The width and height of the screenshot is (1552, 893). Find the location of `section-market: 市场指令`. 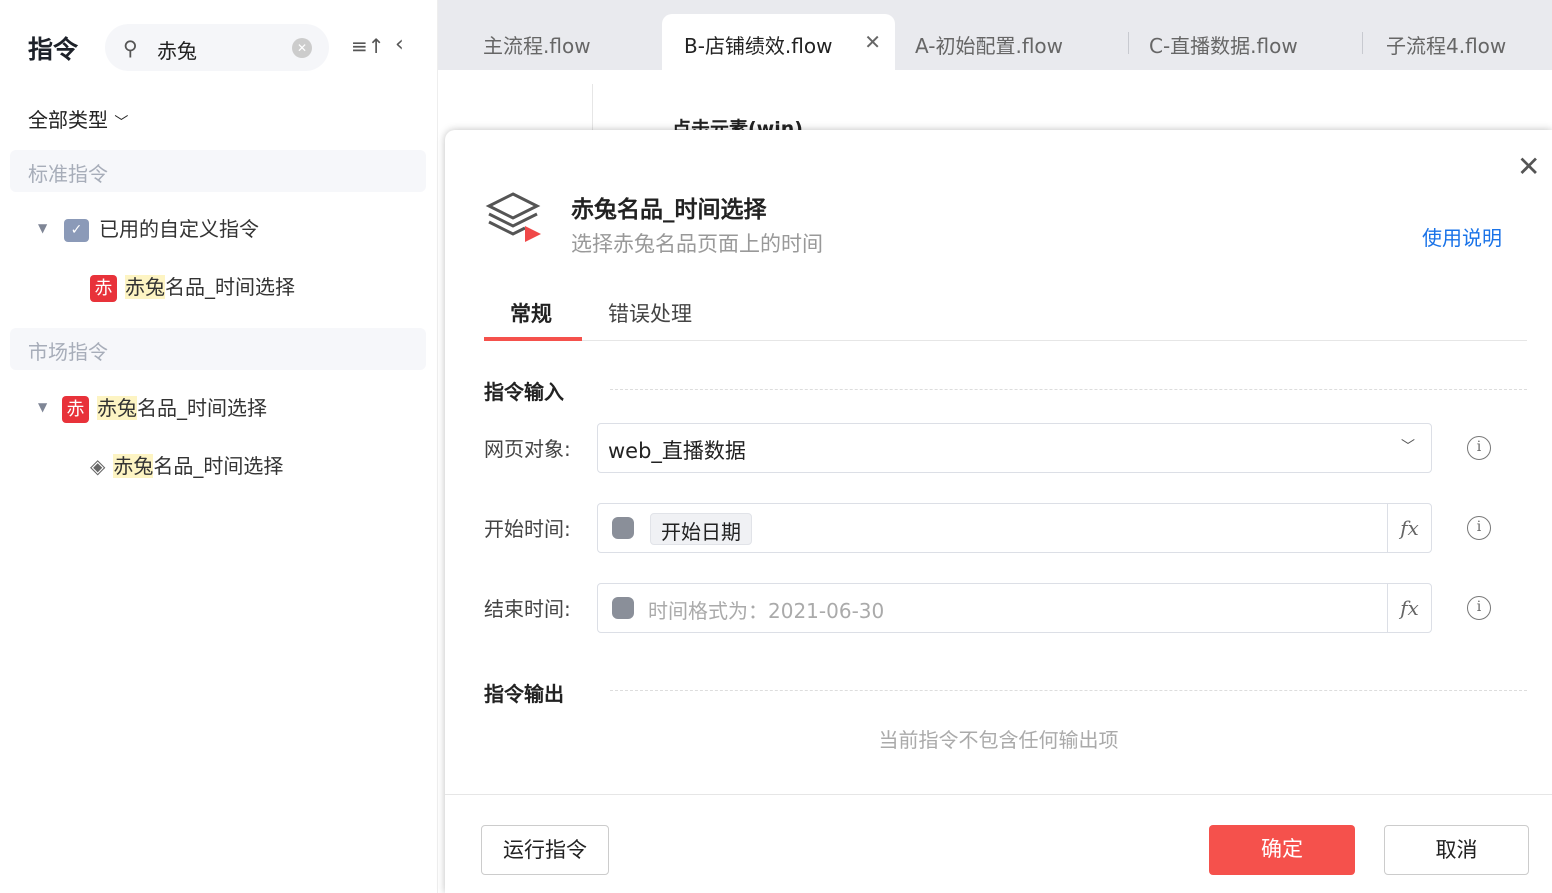

section-market: 市场指令 is located at coordinates (218, 349).